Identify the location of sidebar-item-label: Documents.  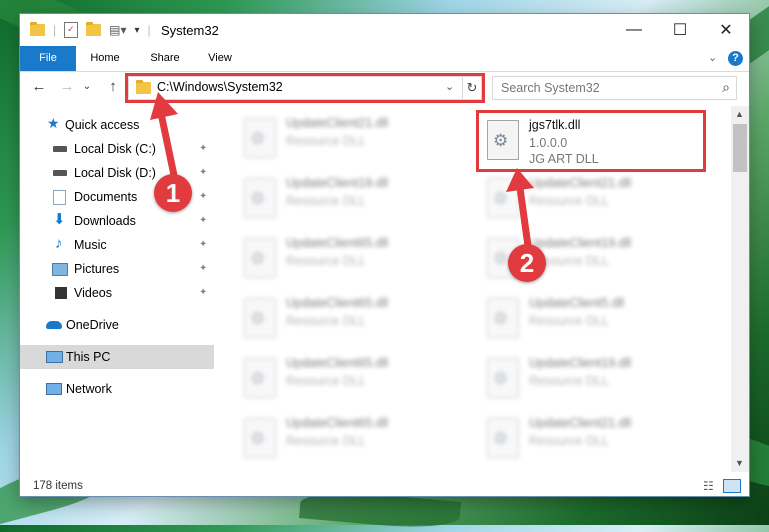
(106, 197).